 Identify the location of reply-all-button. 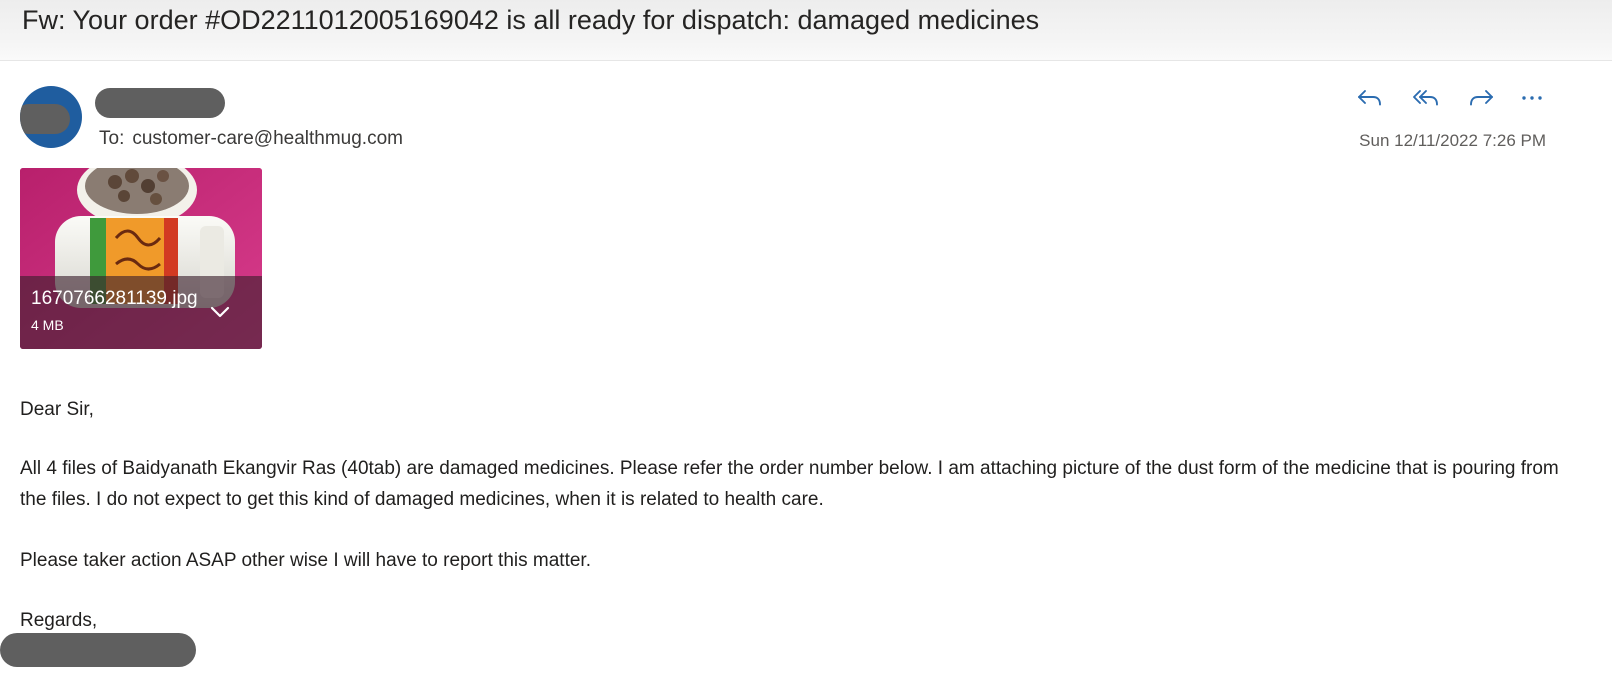
(1426, 98).